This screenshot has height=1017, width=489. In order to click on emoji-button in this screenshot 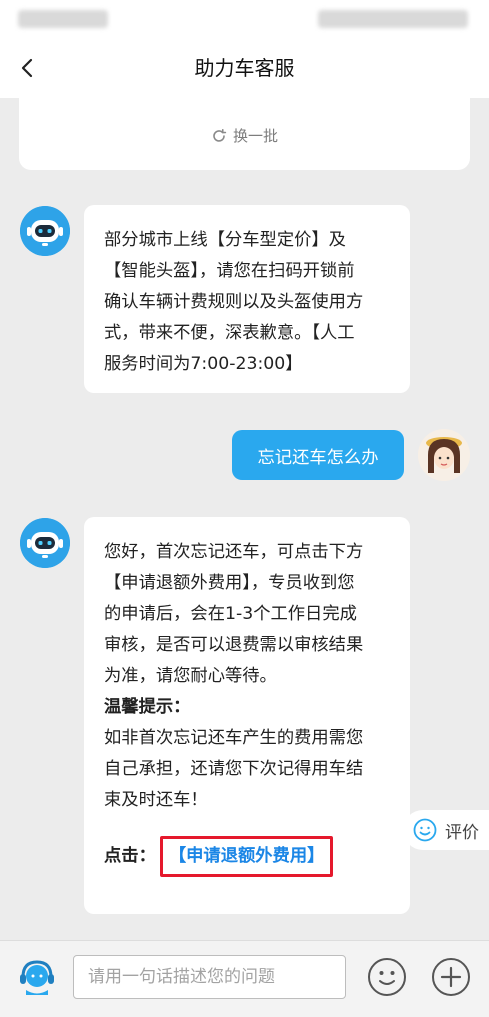, I will do `click(387, 977)`.